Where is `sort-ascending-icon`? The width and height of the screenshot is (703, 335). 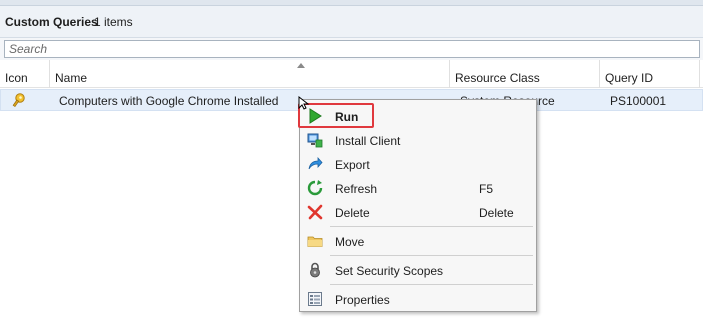
sort-ascending-icon is located at coordinates (301, 65).